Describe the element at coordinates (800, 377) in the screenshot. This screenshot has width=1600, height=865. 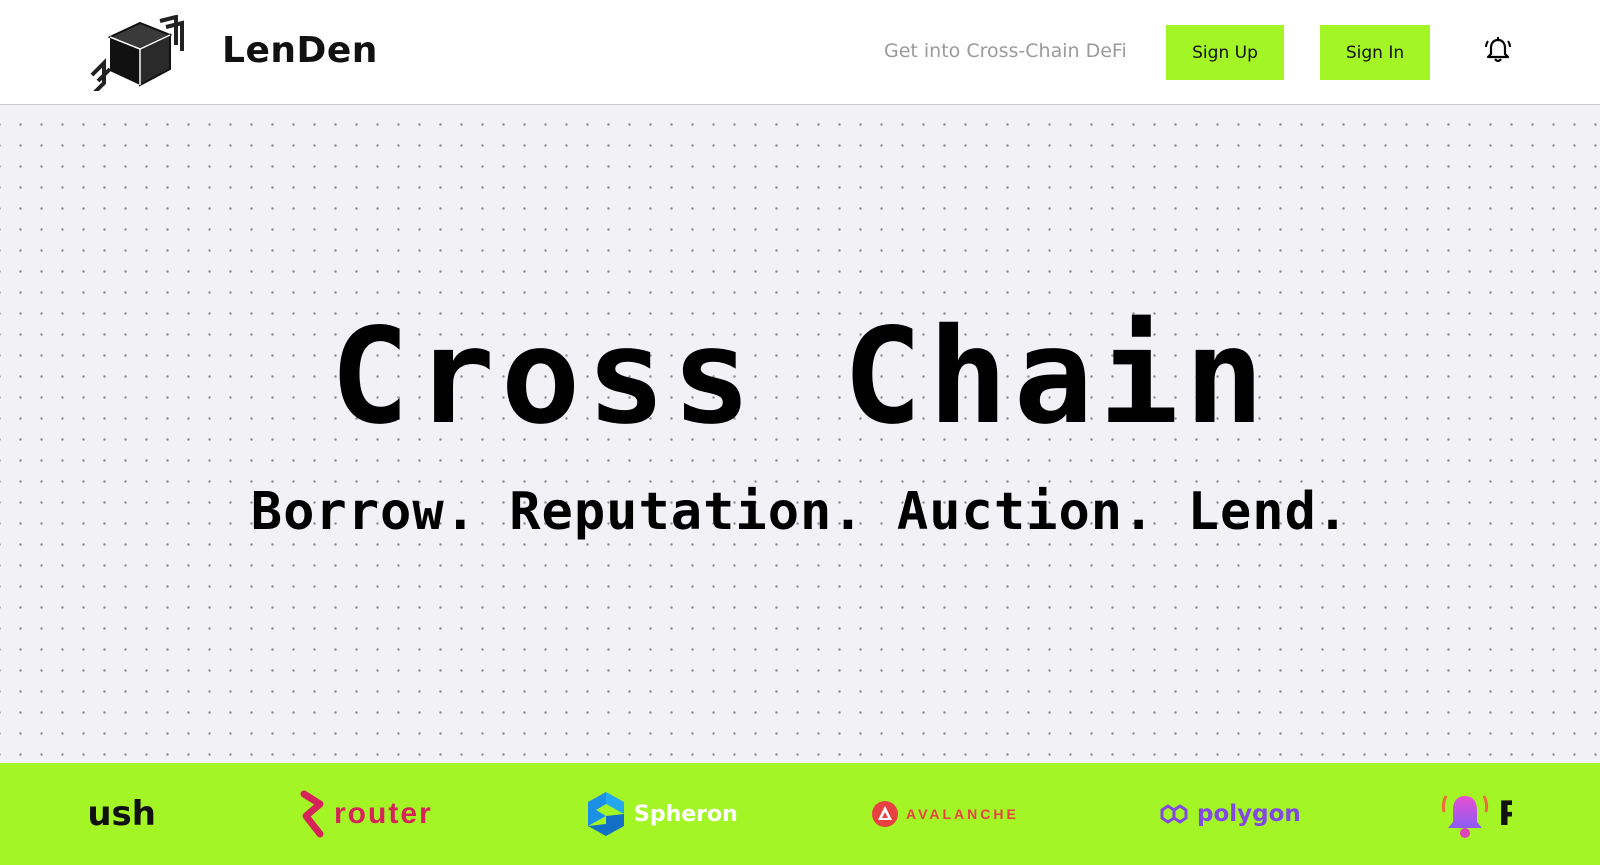
I see `hero-title: Cross Chain` at that location.